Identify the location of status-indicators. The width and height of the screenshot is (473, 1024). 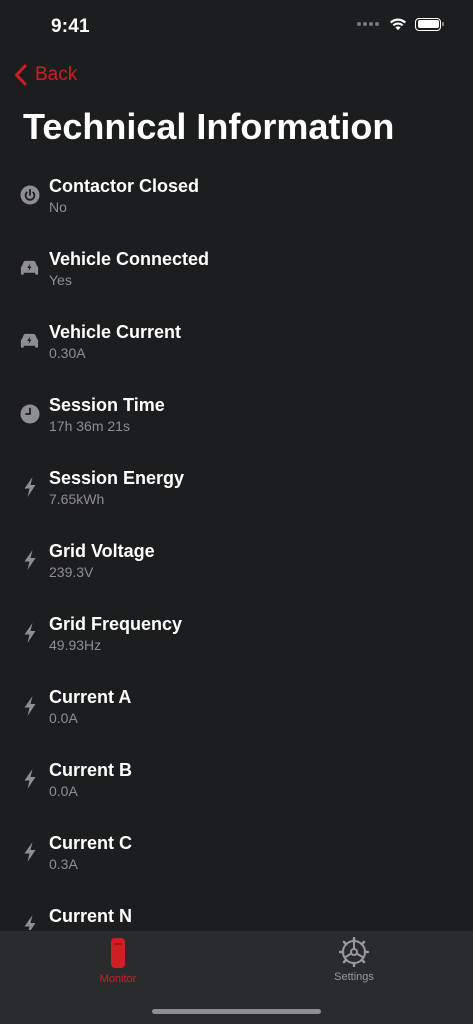
(400, 24).